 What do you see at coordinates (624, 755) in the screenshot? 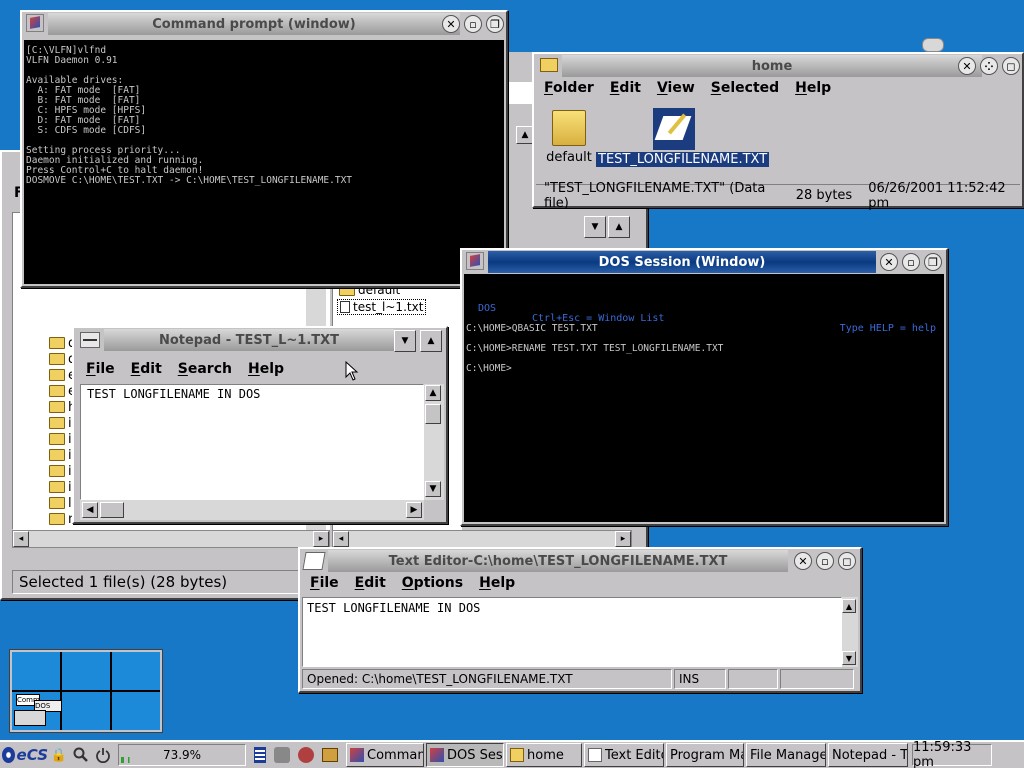
I see `task-button-text-editor: Text Edito` at bounding box center [624, 755].